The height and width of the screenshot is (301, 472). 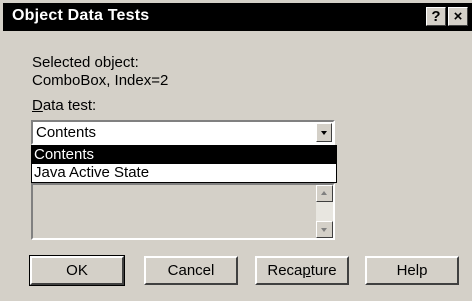 I want to click on selected-object-value: ComboBox, Index=2, so click(x=100, y=80).